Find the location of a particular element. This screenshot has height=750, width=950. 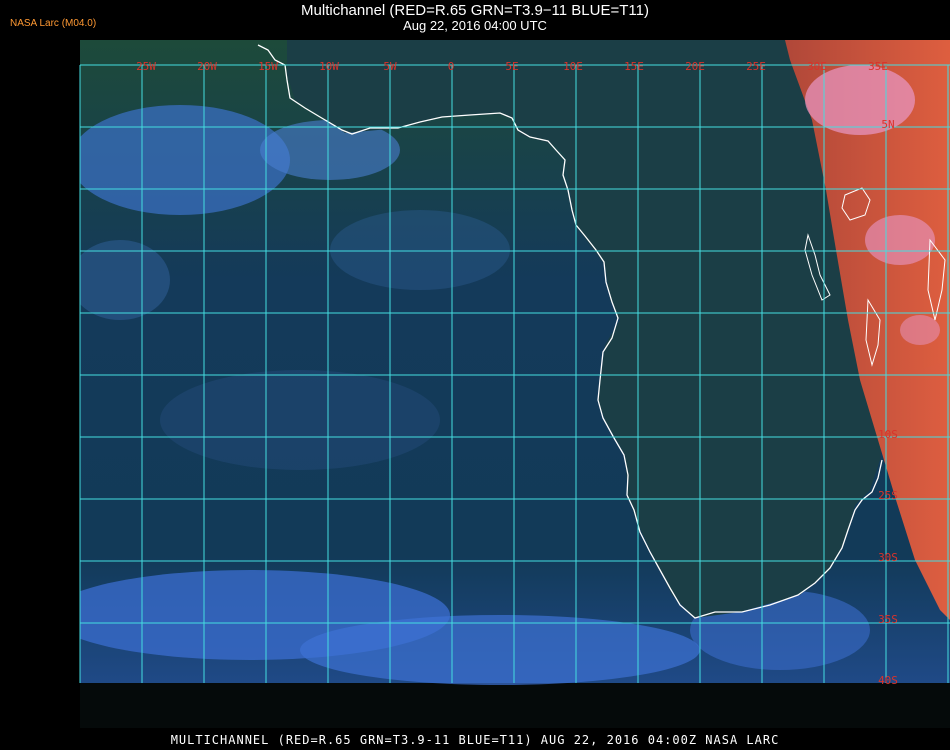

latitude-label: 10S is located at coordinates (888, 434).